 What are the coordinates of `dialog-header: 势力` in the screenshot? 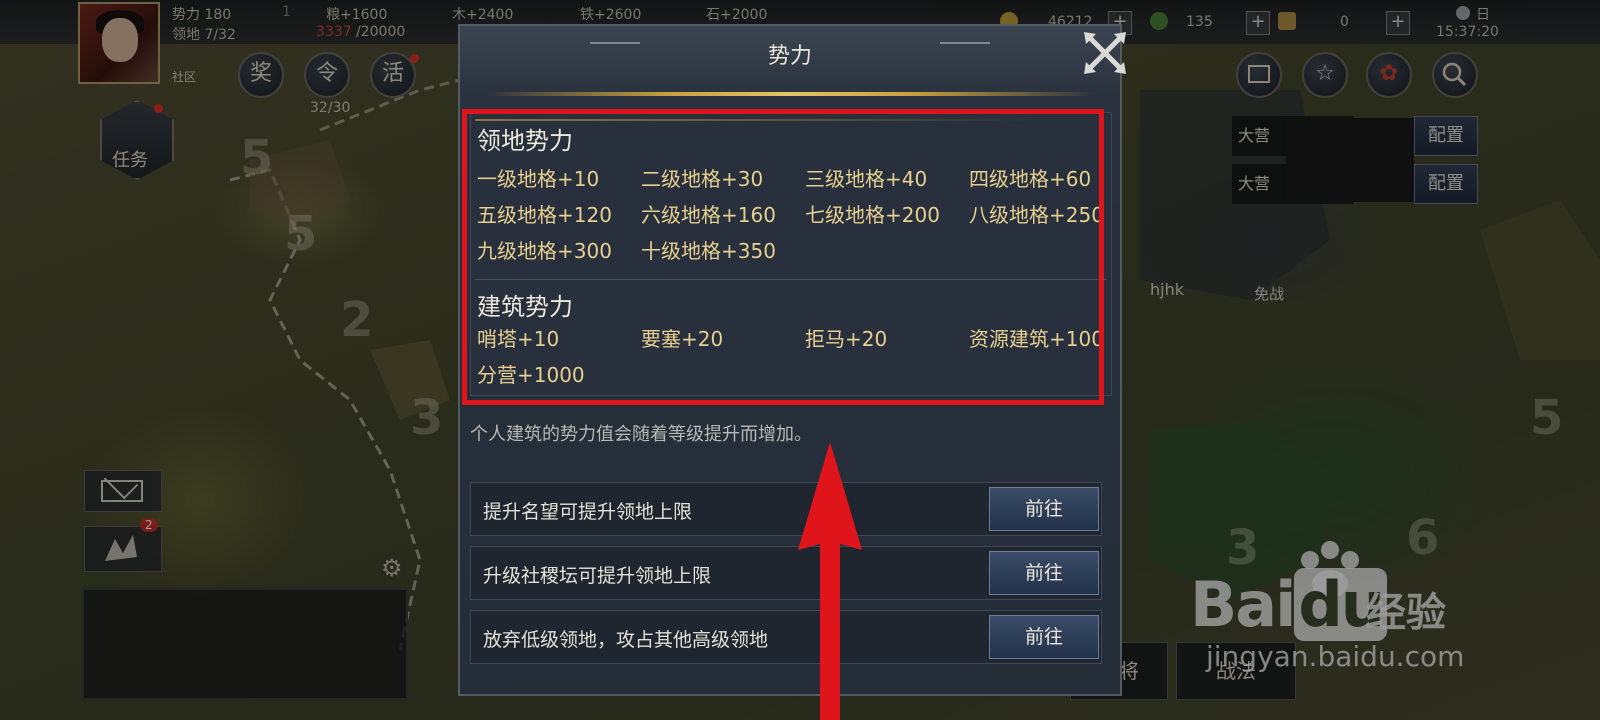 It's located at (790, 60).